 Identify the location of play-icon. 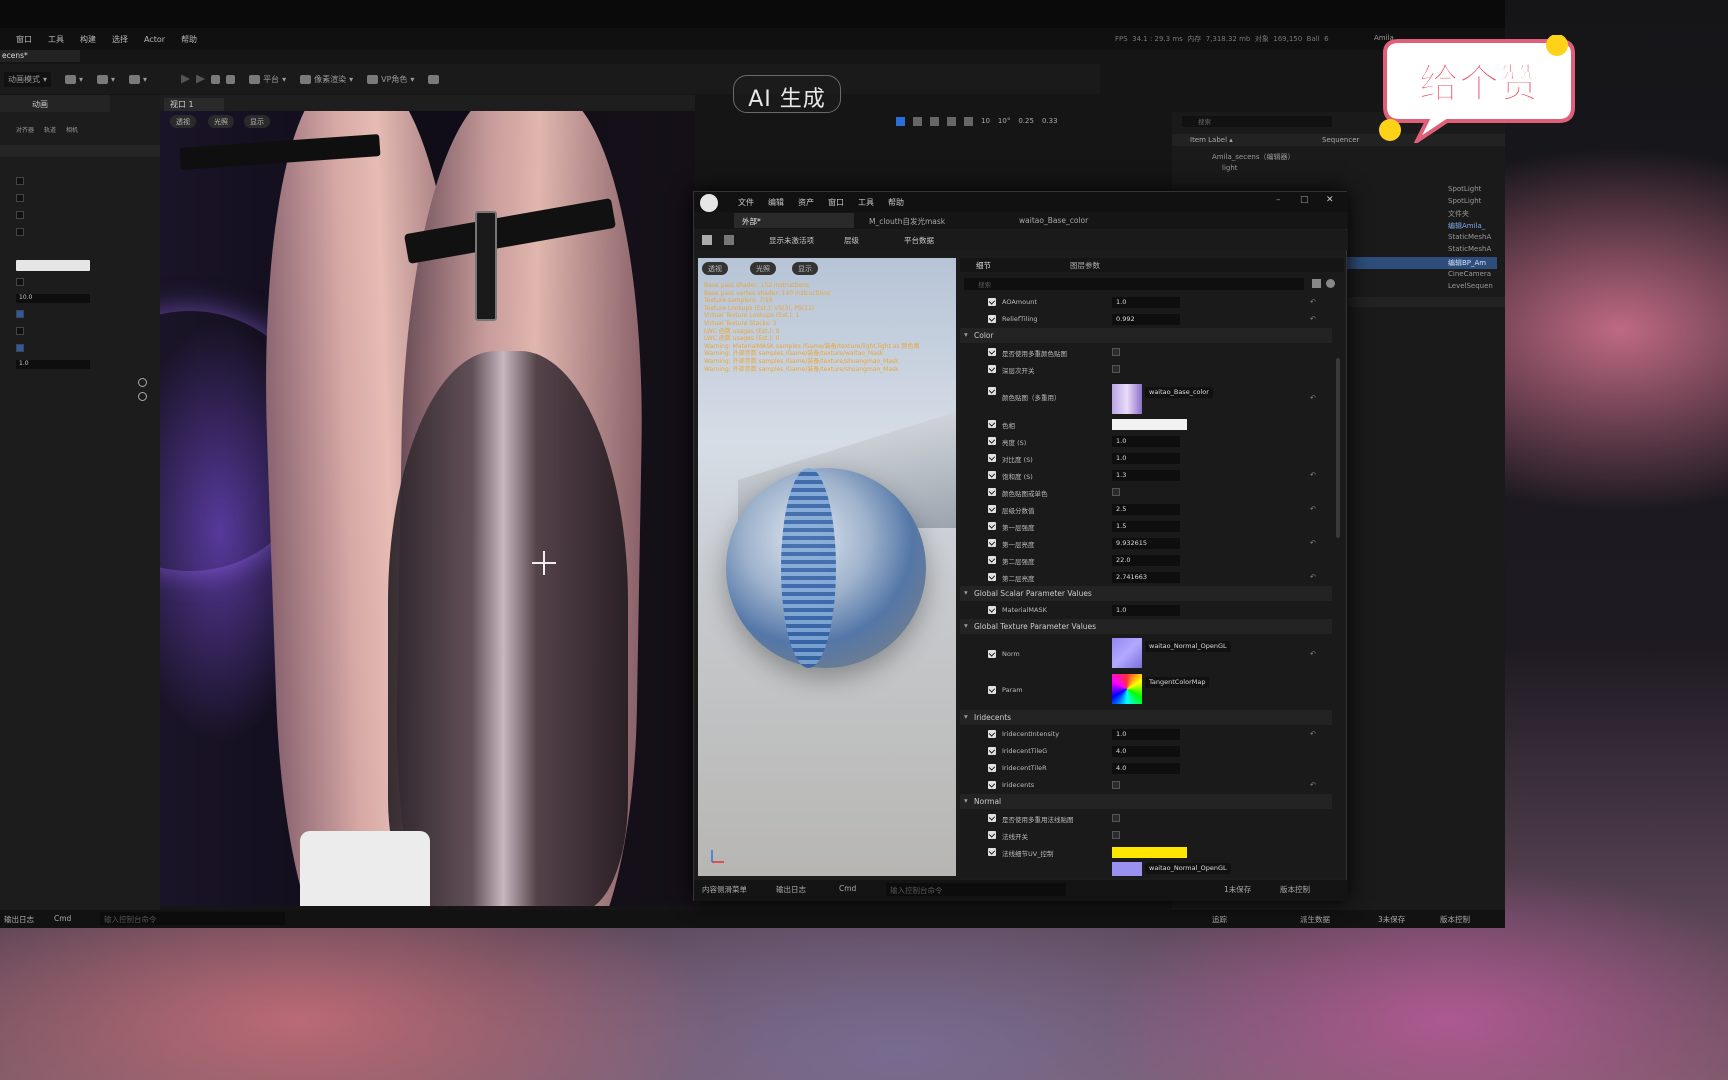
(186, 79).